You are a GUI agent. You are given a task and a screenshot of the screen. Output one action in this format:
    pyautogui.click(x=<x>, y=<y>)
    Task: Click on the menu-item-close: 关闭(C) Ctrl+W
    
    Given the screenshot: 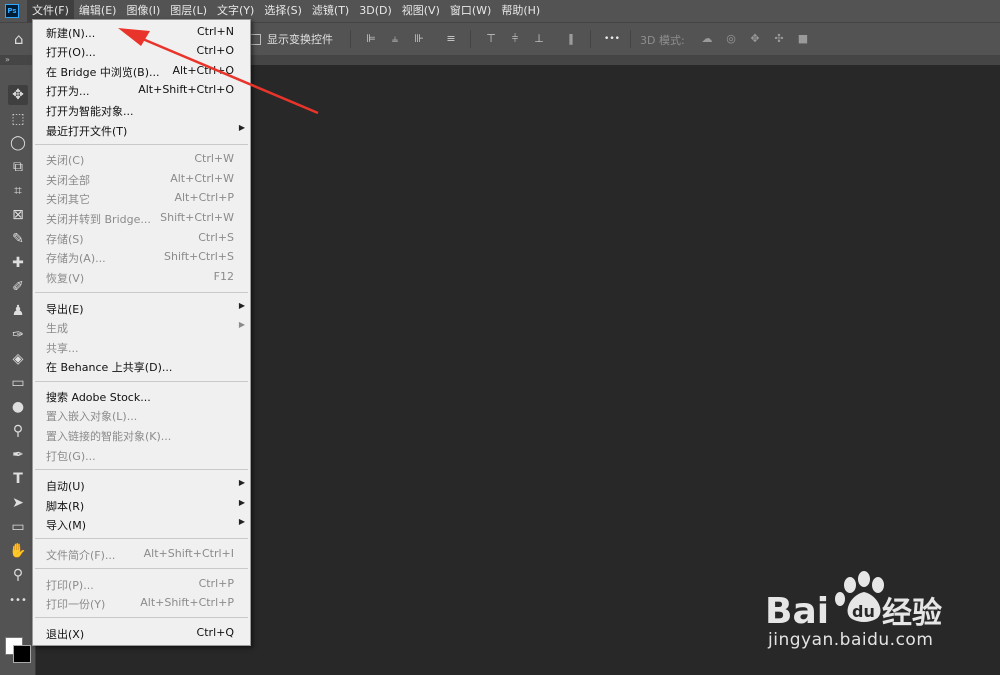 What is the action you would take?
    pyautogui.click(x=141, y=159)
    